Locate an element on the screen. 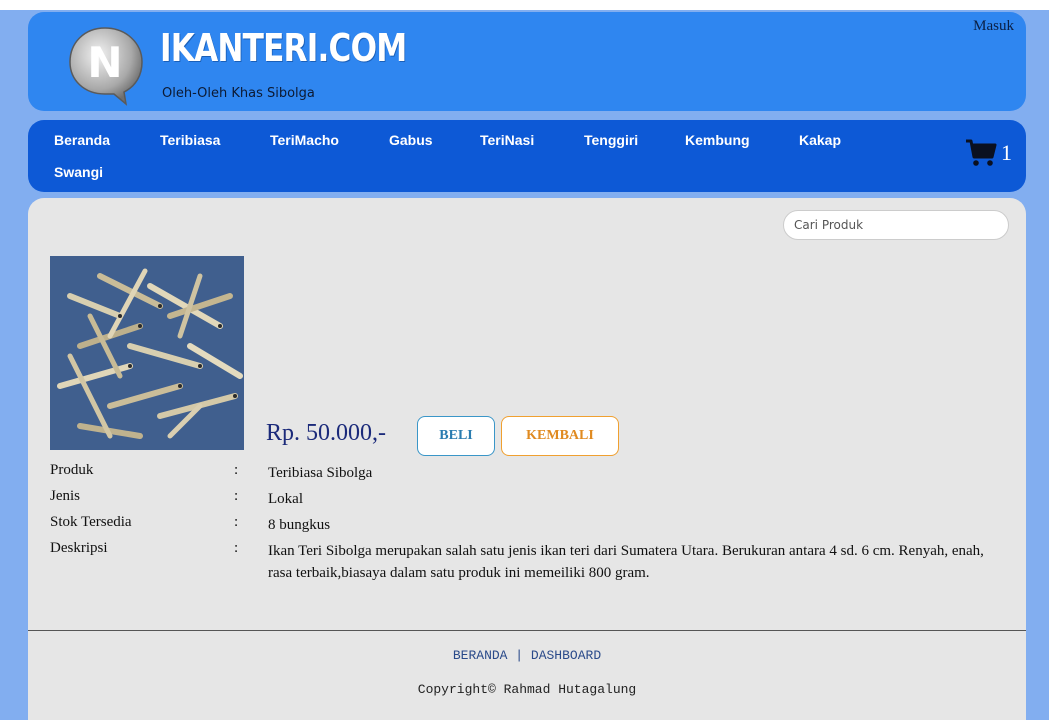  detail-label: Produk is located at coordinates (72, 470).